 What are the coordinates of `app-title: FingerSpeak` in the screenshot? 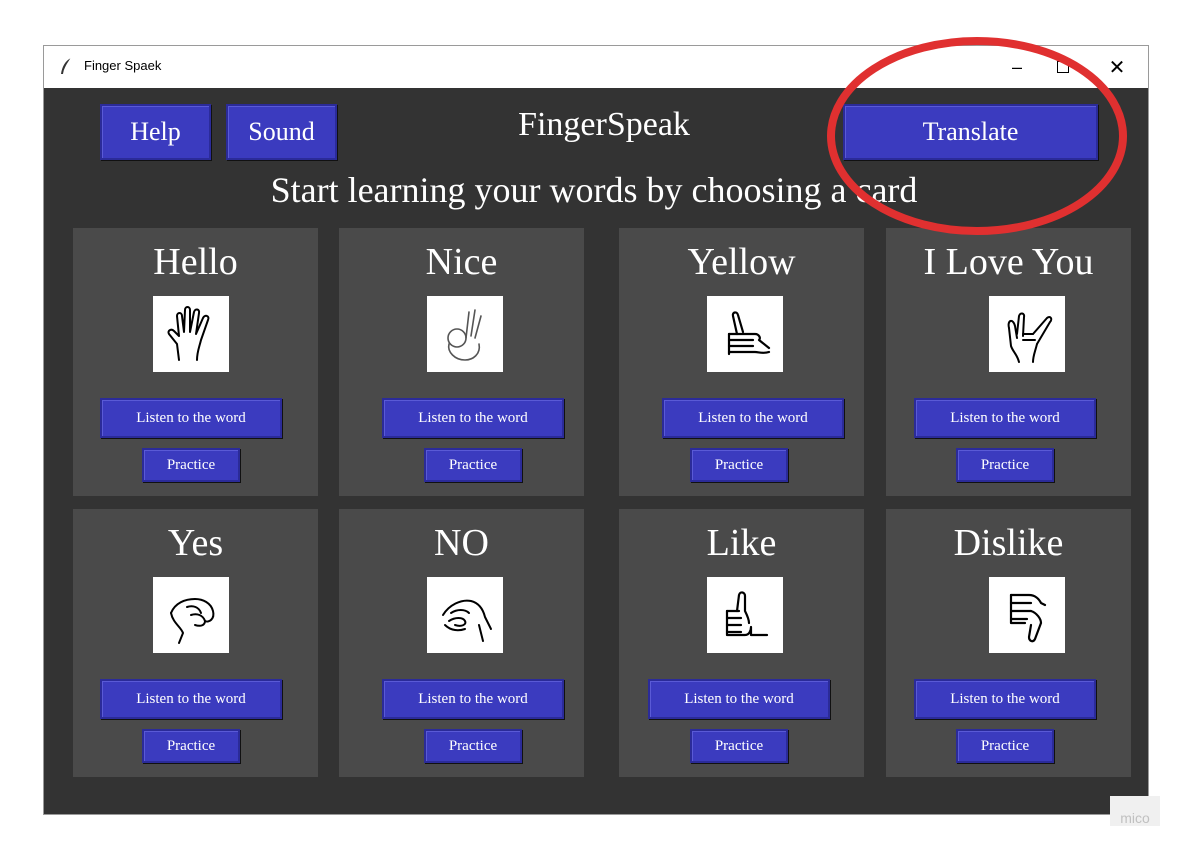 It's located at (604, 124).